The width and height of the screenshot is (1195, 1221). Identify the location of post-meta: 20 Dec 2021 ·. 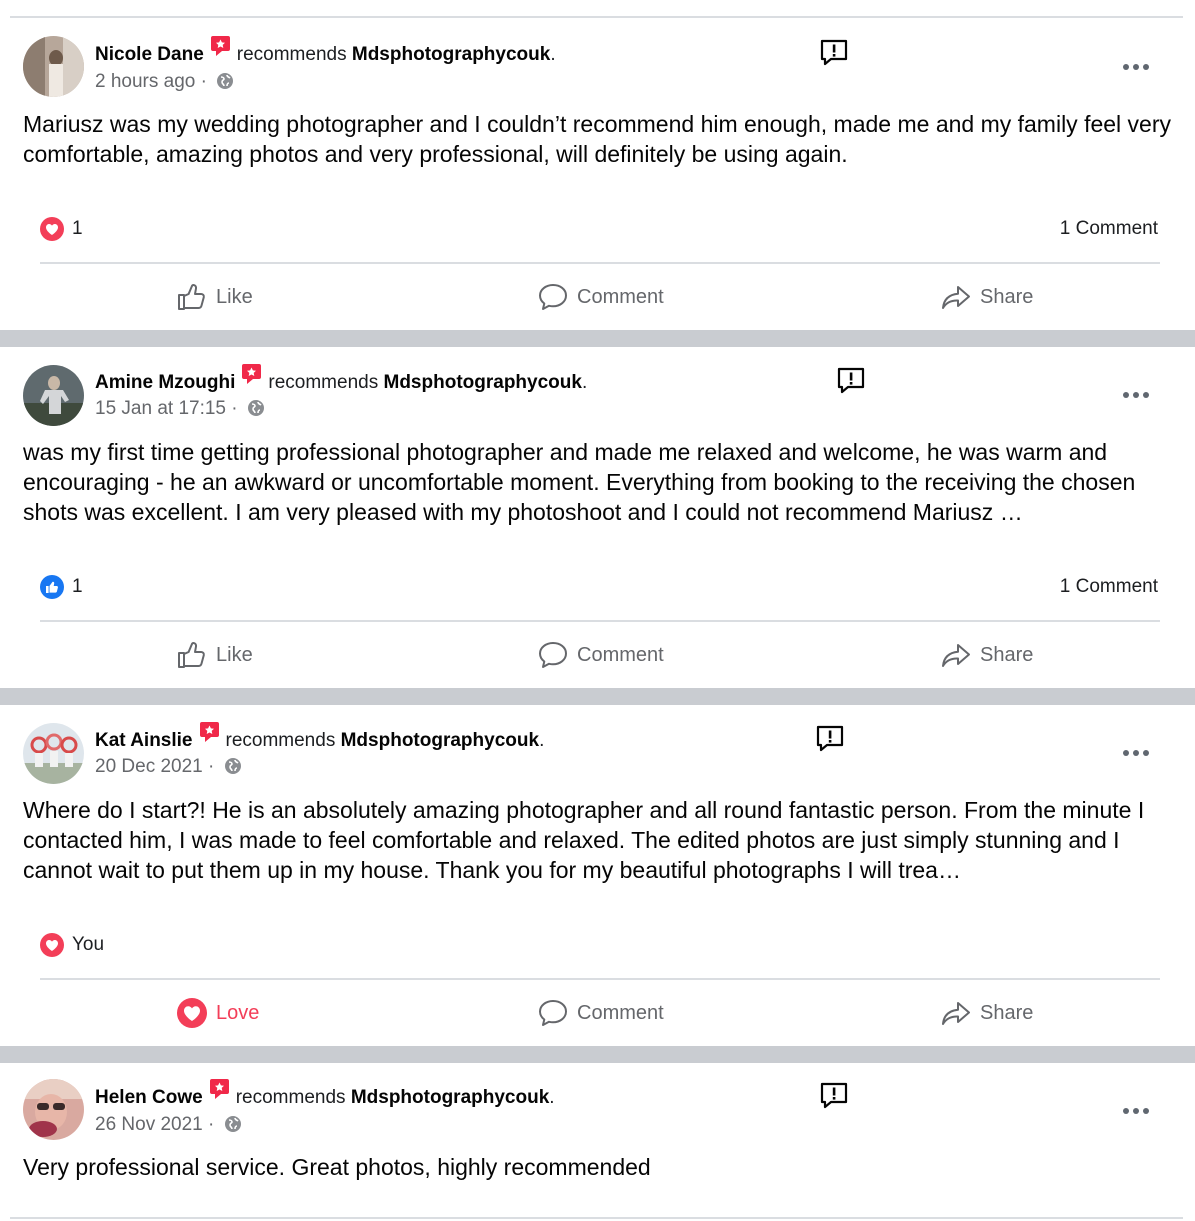
(168, 767).